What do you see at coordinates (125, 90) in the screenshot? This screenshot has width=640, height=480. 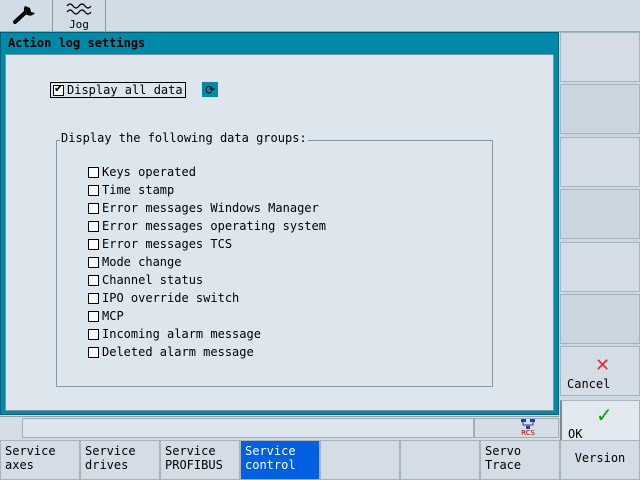 I see `display-all-data-label: Display all data` at bounding box center [125, 90].